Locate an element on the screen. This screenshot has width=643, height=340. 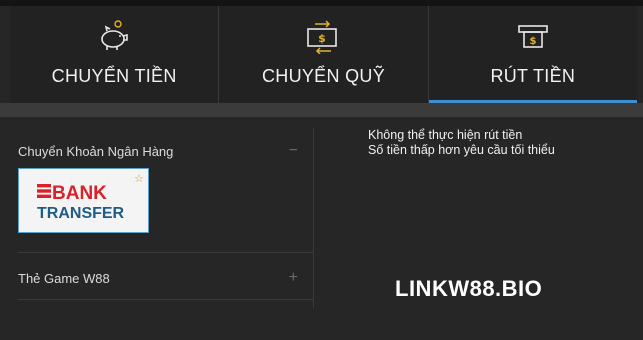
method-header-game-card: Thẻ Game W88 + is located at coordinates (165, 270).